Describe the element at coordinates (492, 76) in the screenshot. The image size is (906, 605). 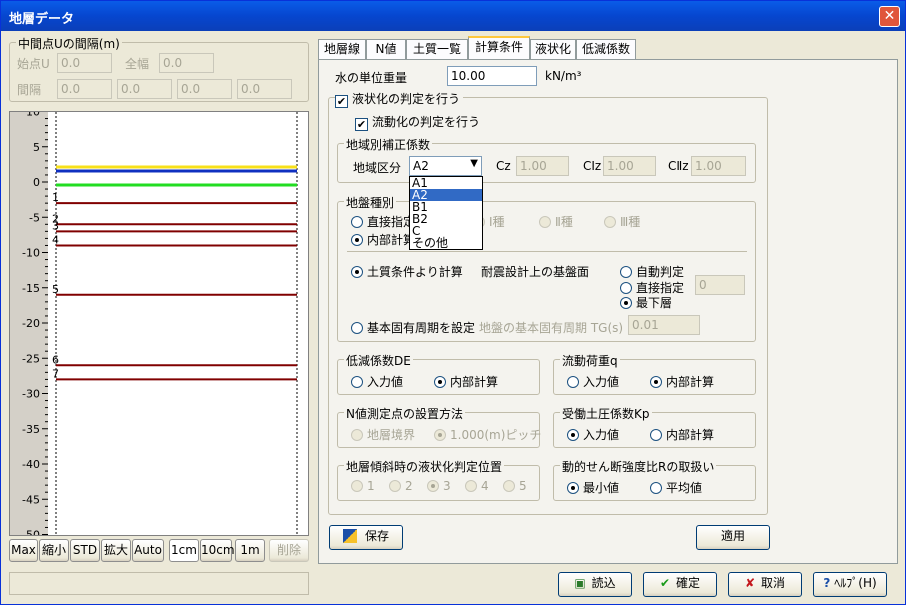
I see `unit-weight-field: 10.00` at that location.